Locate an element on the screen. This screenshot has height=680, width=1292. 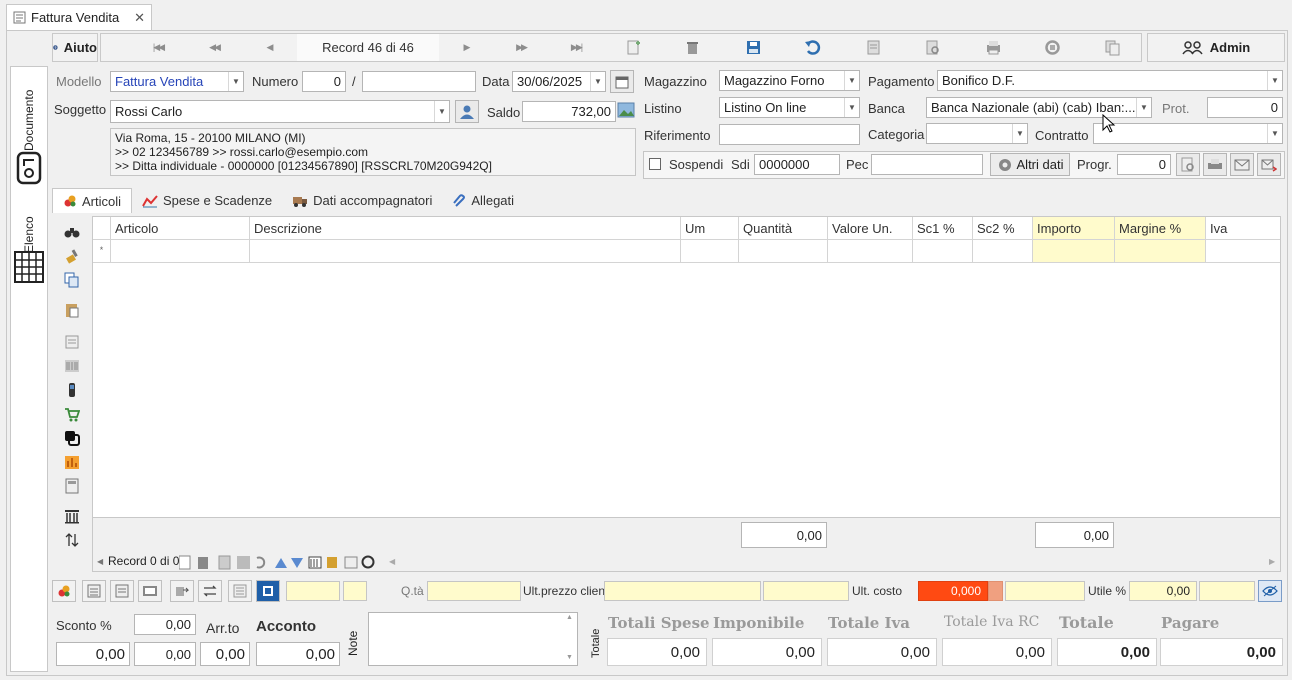
print-icon is located at coordinates (993, 47).